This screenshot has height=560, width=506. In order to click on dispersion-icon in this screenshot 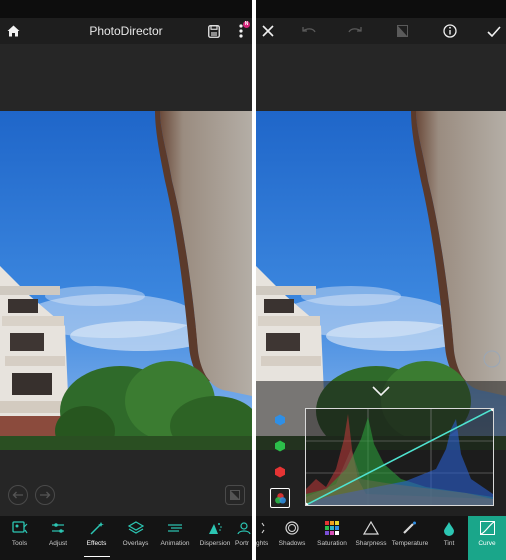, I will do `click(215, 528)`.